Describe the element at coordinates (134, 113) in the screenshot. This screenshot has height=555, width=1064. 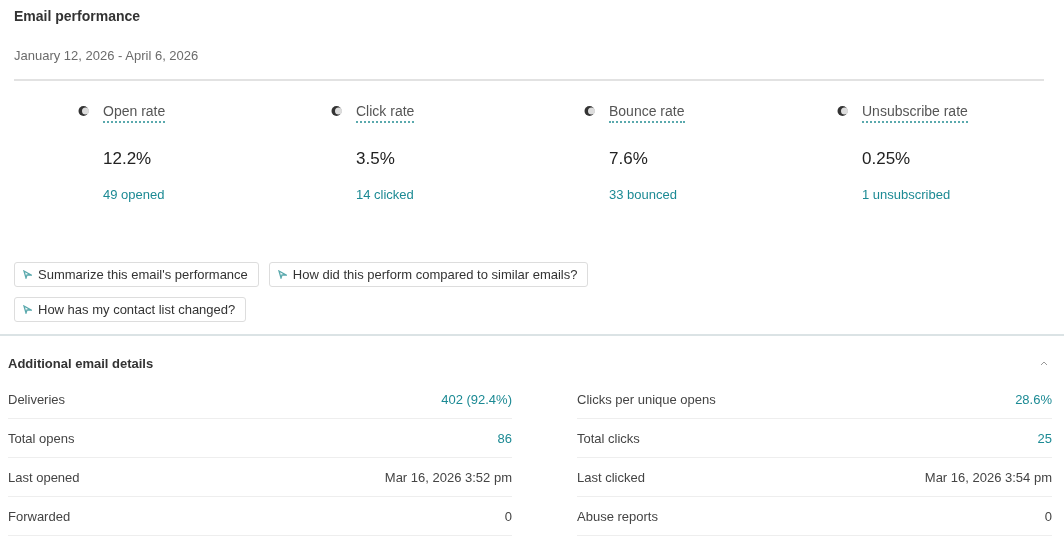
I see `metric-label: Open rate` at that location.